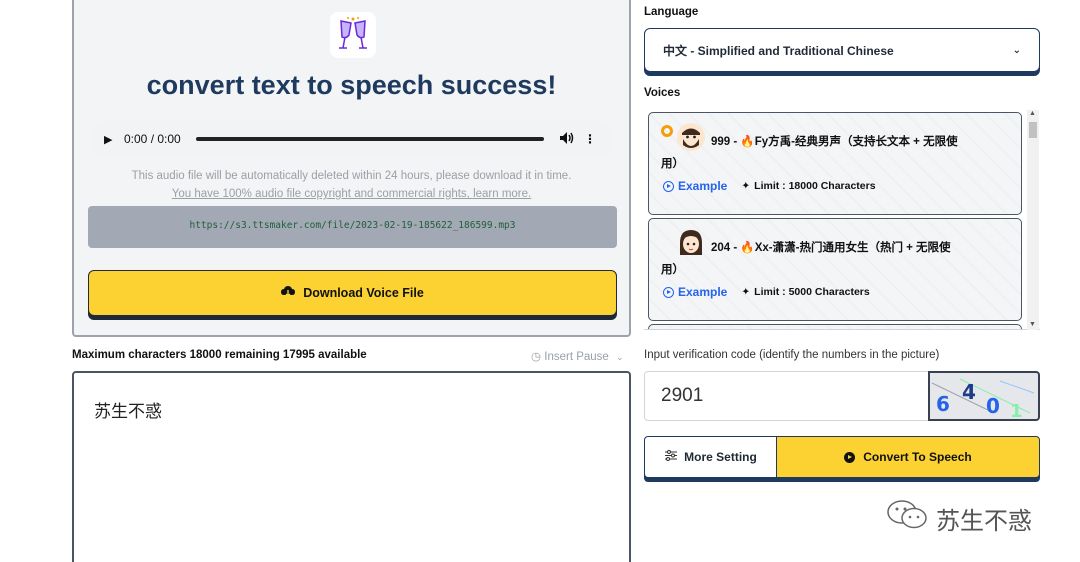 This screenshot has height=562, width=1080. I want to click on male-avatar-icon, so click(691, 137).